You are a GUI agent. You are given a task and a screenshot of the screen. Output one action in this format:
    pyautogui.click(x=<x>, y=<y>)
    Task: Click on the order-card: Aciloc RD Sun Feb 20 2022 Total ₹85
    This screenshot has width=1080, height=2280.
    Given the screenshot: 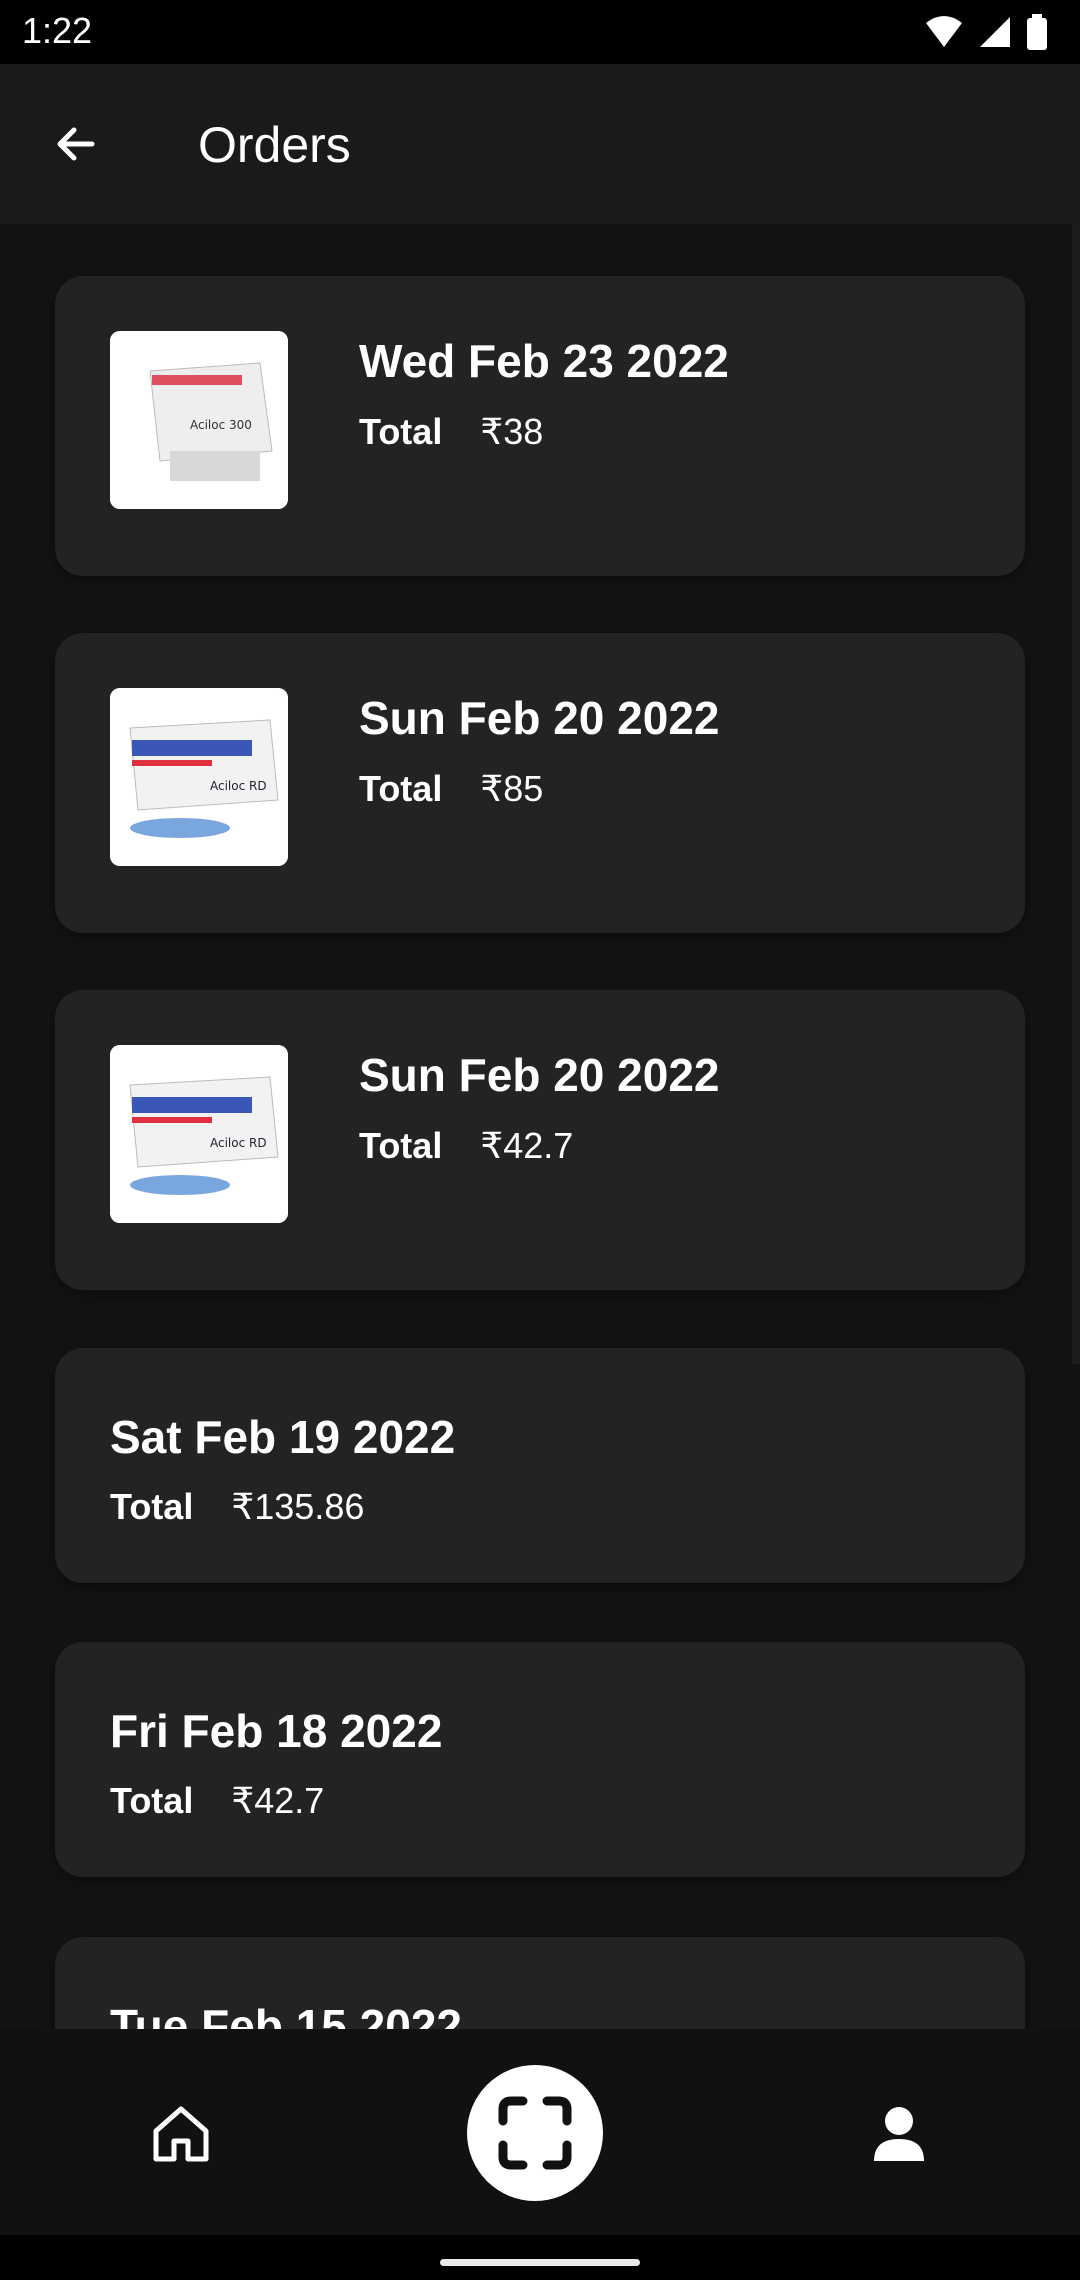 What is the action you would take?
    pyautogui.click(x=540, y=783)
    